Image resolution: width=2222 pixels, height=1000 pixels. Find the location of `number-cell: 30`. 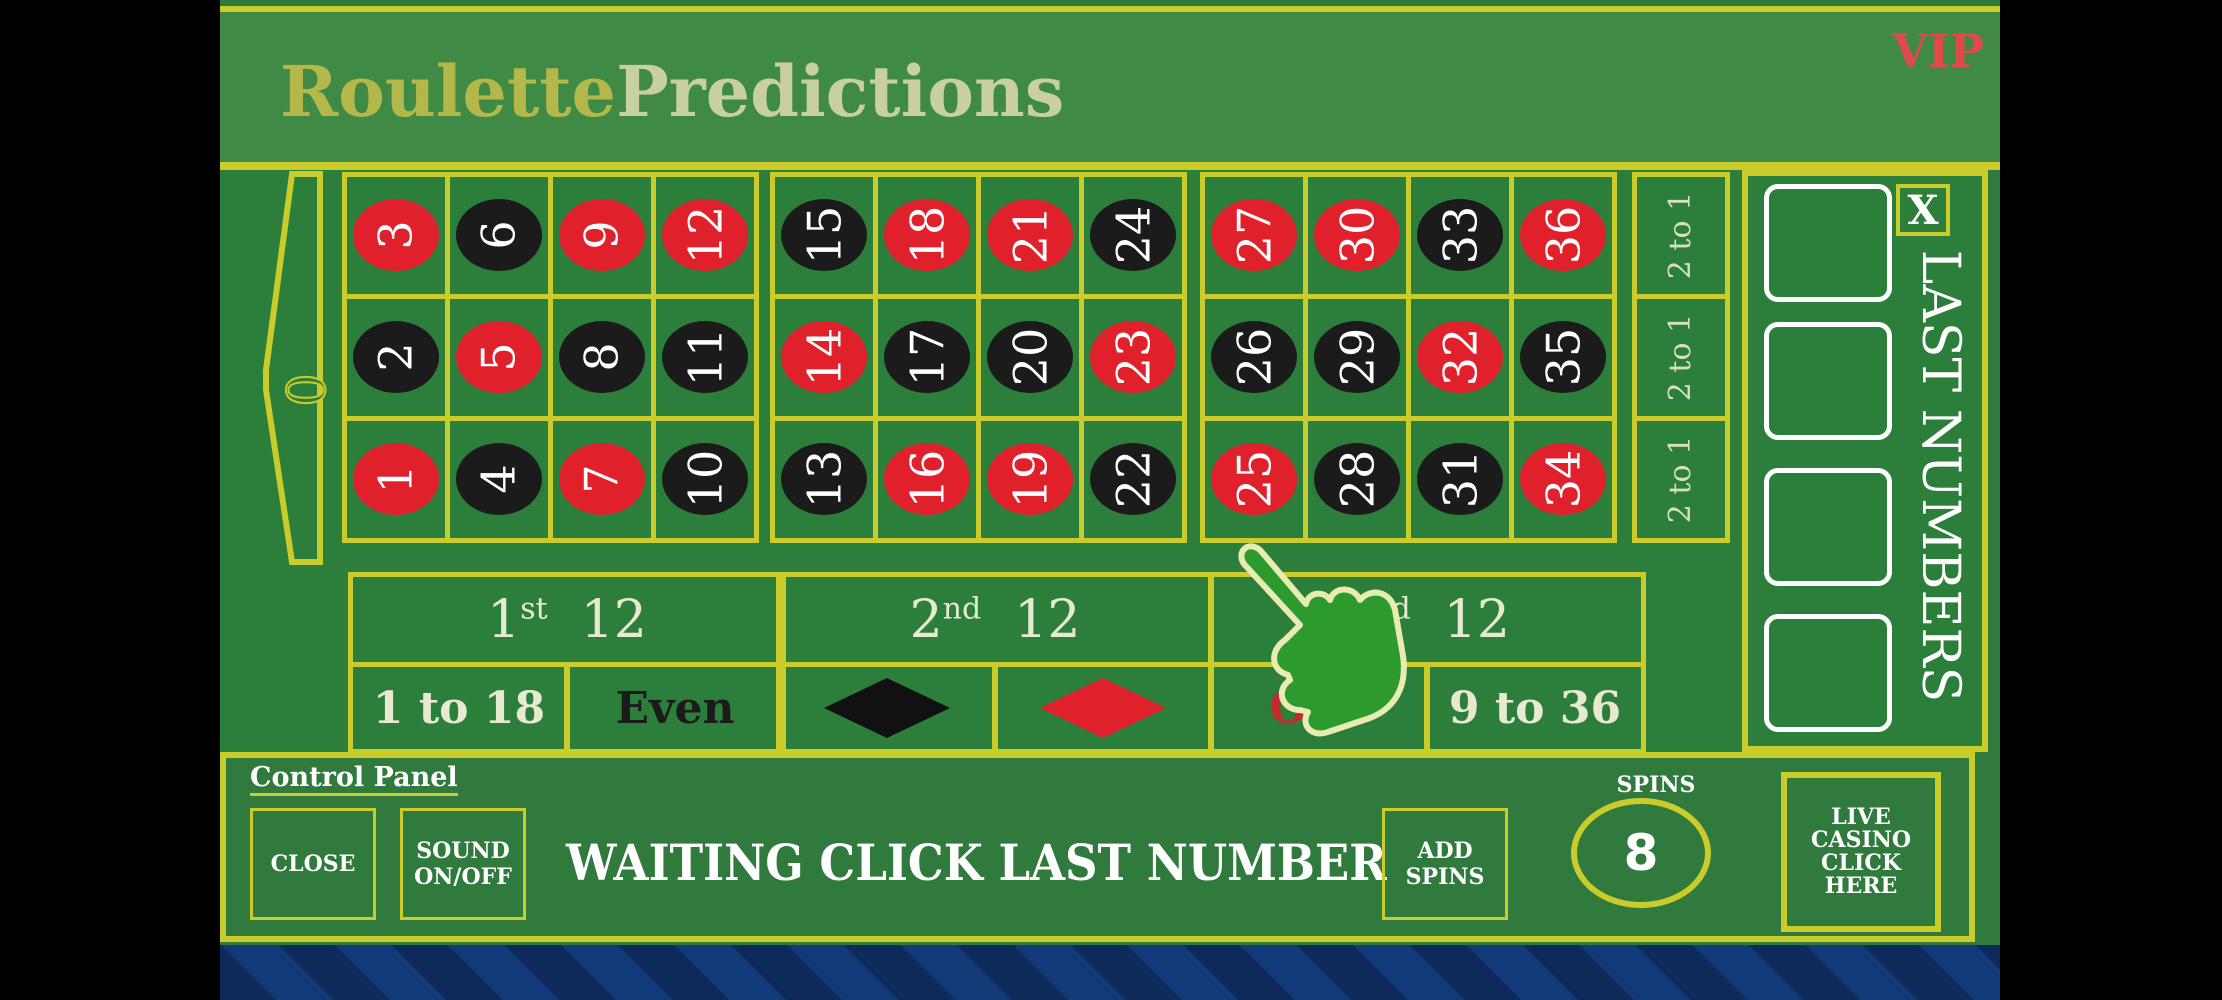

number-cell: 30 is located at coordinates (1357, 235).